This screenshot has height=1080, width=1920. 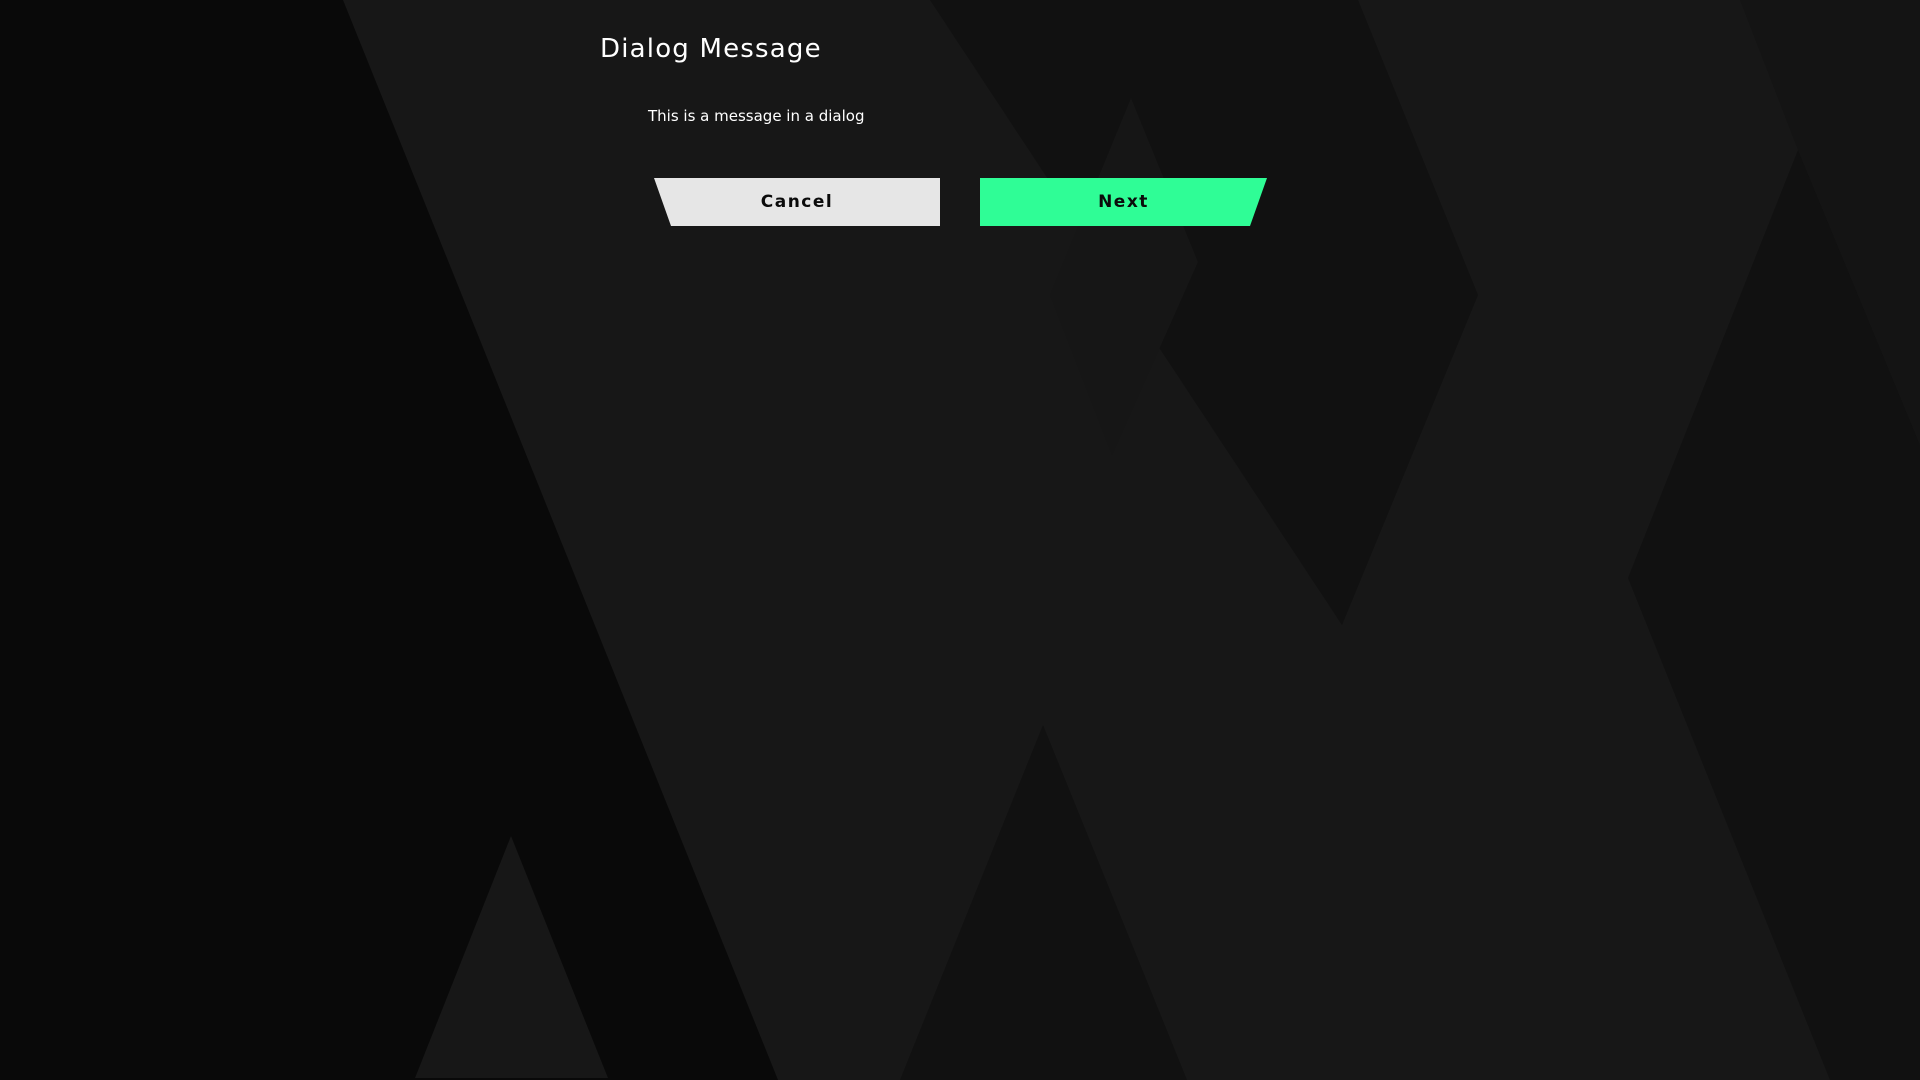 I want to click on dialog-title: Dialog Message, so click(x=711, y=49).